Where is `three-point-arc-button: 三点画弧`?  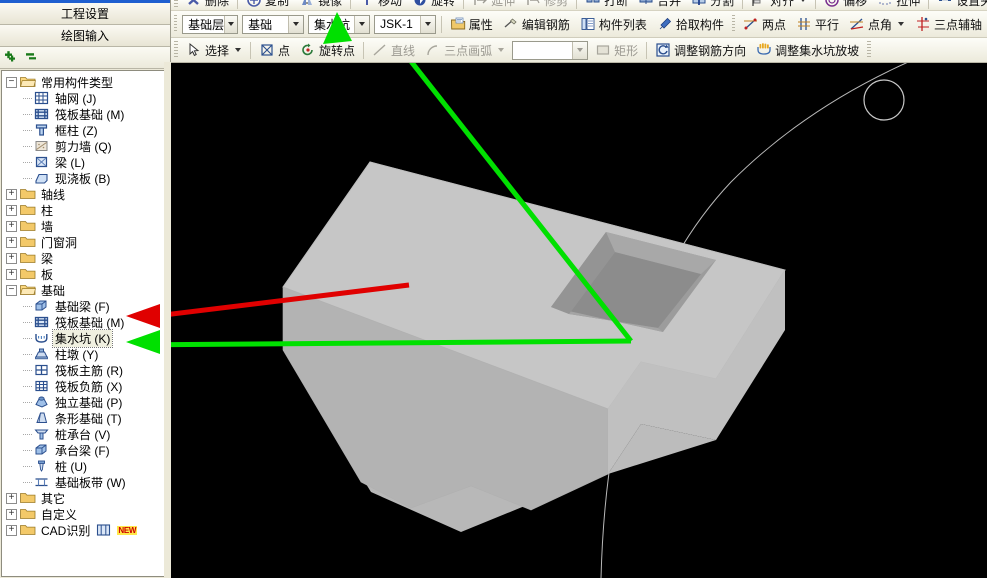
three-point-arc-button: 三点画弧 is located at coordinates (465, 50).